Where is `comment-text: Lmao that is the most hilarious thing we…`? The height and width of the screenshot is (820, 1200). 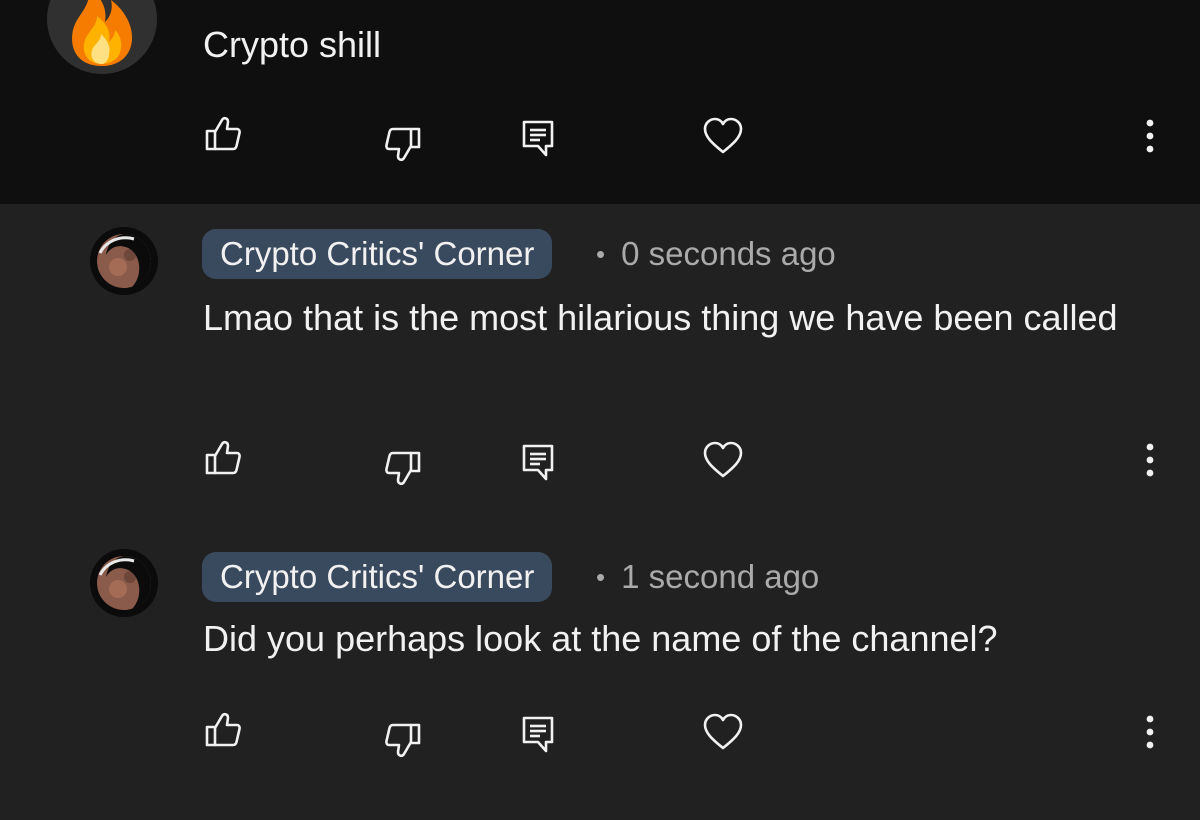
comment-text: Lmao that is the most hilarious thing we… is located at coordinates (660, 317).